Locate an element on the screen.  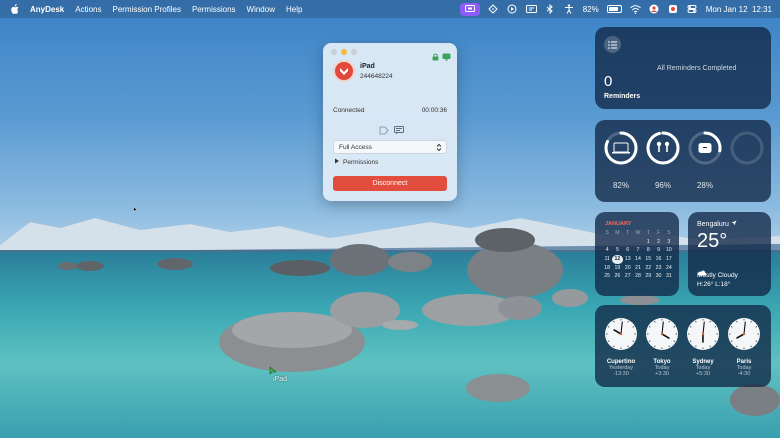
minimize-button is located at coordinates (344, 52).